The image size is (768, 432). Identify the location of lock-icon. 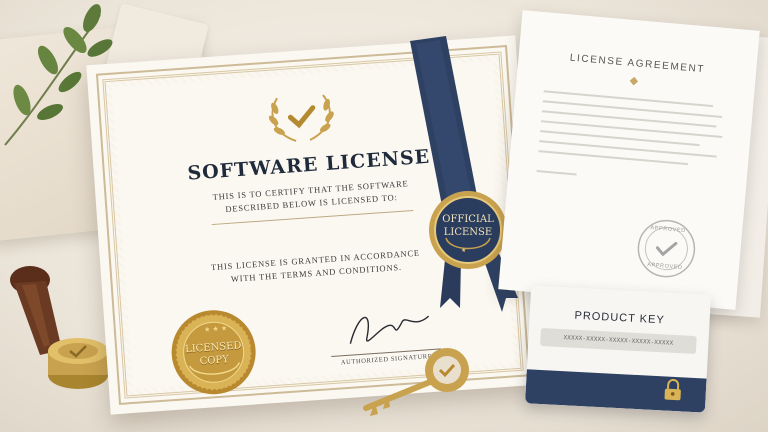
(672, 389).